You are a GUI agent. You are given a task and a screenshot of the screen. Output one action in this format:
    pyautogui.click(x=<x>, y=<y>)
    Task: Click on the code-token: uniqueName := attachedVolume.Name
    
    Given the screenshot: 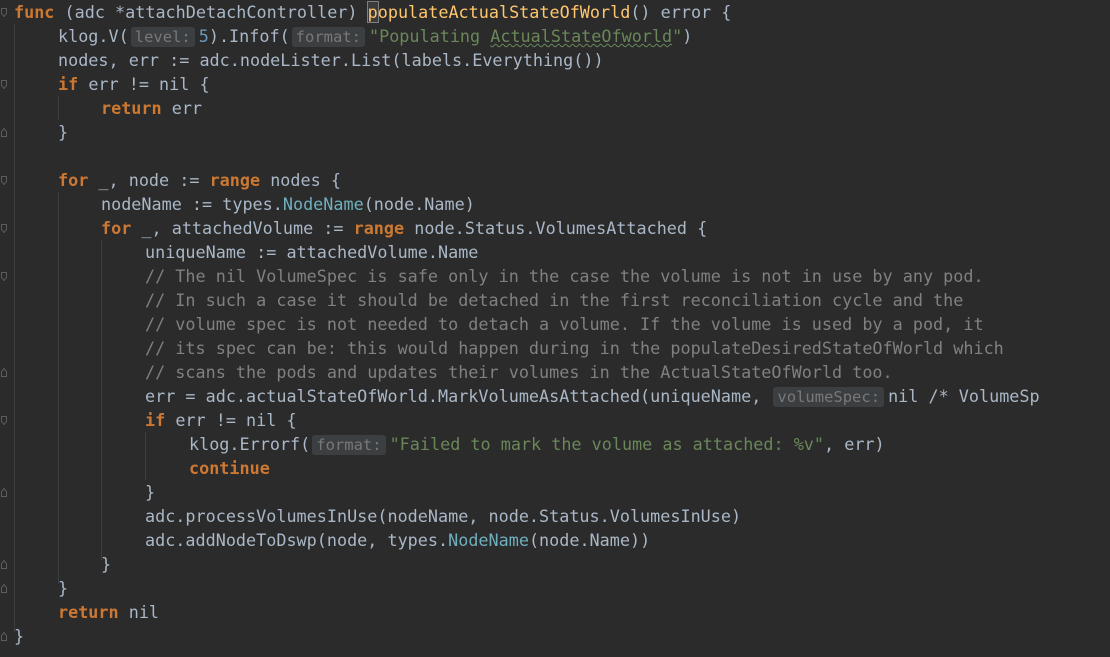 What is the action you would take?
    pyautogui.click(x=312, y=252)
    